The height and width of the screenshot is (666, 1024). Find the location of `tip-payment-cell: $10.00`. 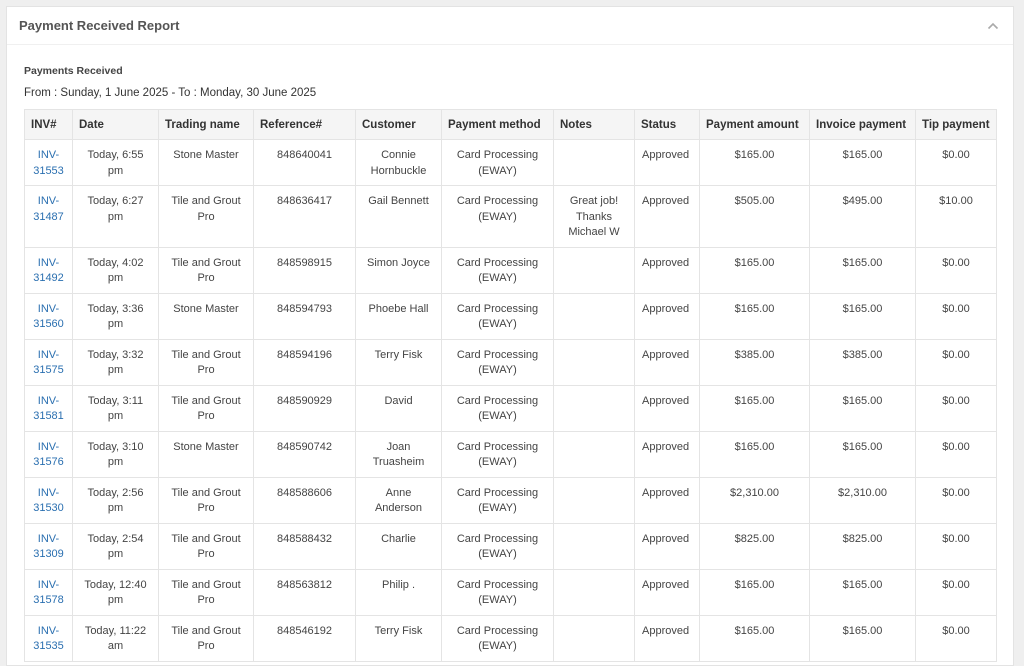

tip-payment-cell: $10.00 is located at coordinates (956, 216).